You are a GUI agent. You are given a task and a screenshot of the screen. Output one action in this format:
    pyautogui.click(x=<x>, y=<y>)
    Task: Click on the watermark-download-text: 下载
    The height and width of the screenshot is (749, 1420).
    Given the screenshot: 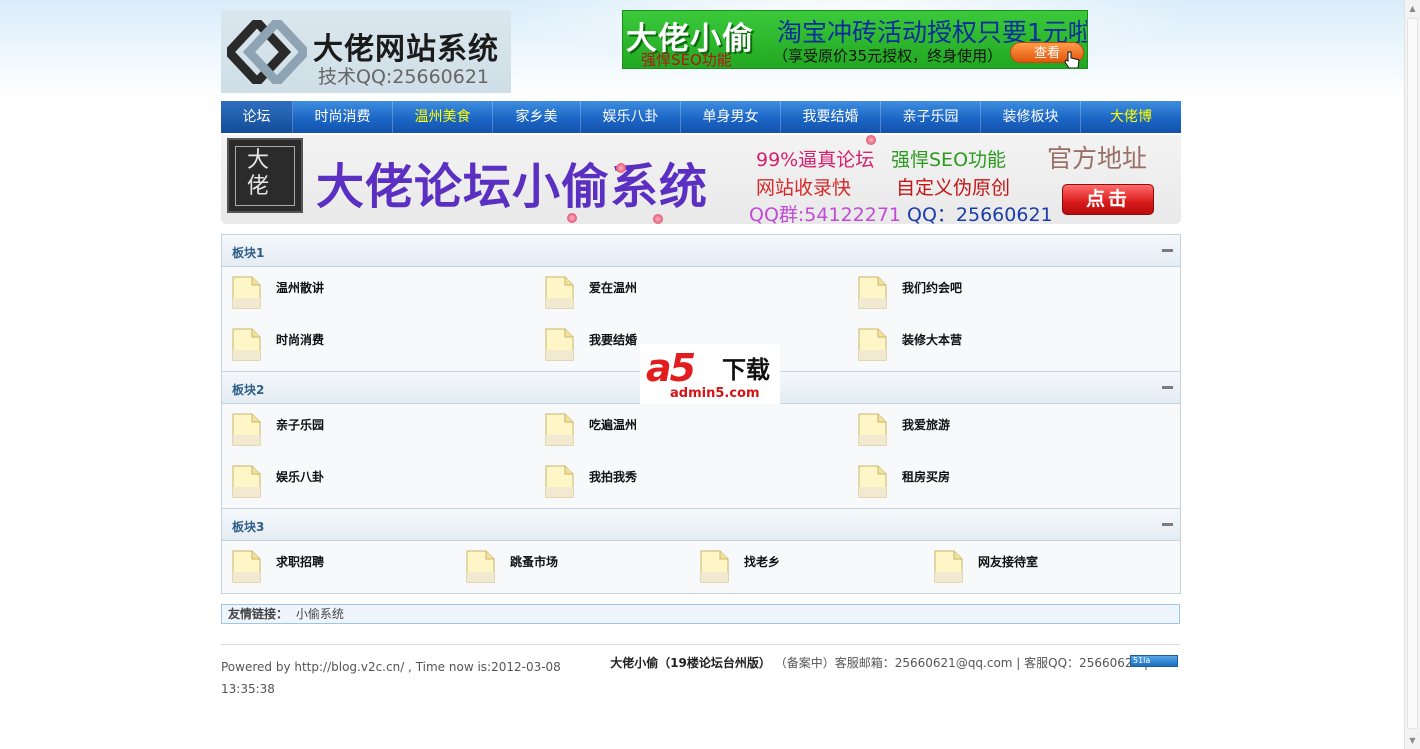 What is the action you would take?
    pyautogui.click(x=746, y=370)
    